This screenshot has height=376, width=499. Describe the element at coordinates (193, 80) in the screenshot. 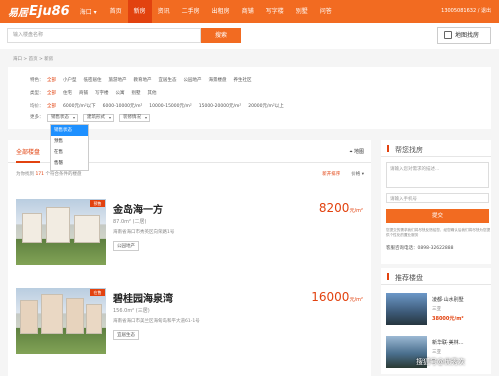

I see `filter-option: 公园地产` at that location.